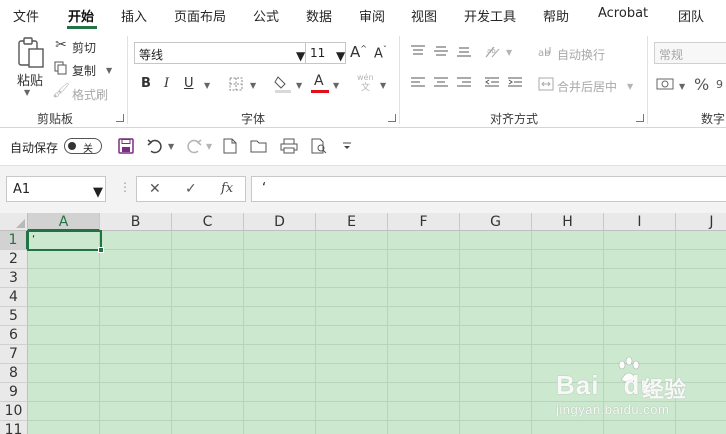 Image resolution: width=726 pixels, height=434 pixels. Describe the element at coordinates (691, 15) in the screenshot. I see `tab-team: 团队` at that location.